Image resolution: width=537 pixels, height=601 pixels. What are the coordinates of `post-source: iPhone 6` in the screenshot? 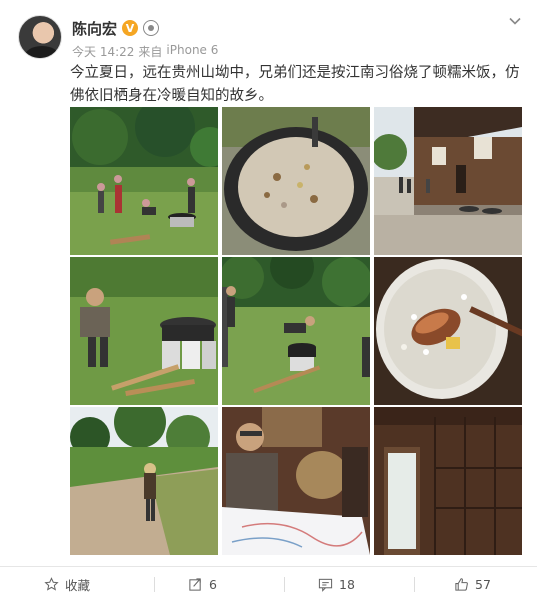 It's located at (192, 50).